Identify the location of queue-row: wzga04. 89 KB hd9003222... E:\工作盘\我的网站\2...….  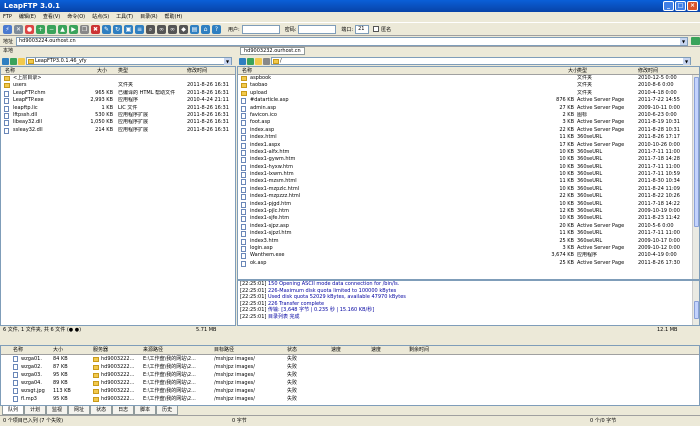
(350, 383).